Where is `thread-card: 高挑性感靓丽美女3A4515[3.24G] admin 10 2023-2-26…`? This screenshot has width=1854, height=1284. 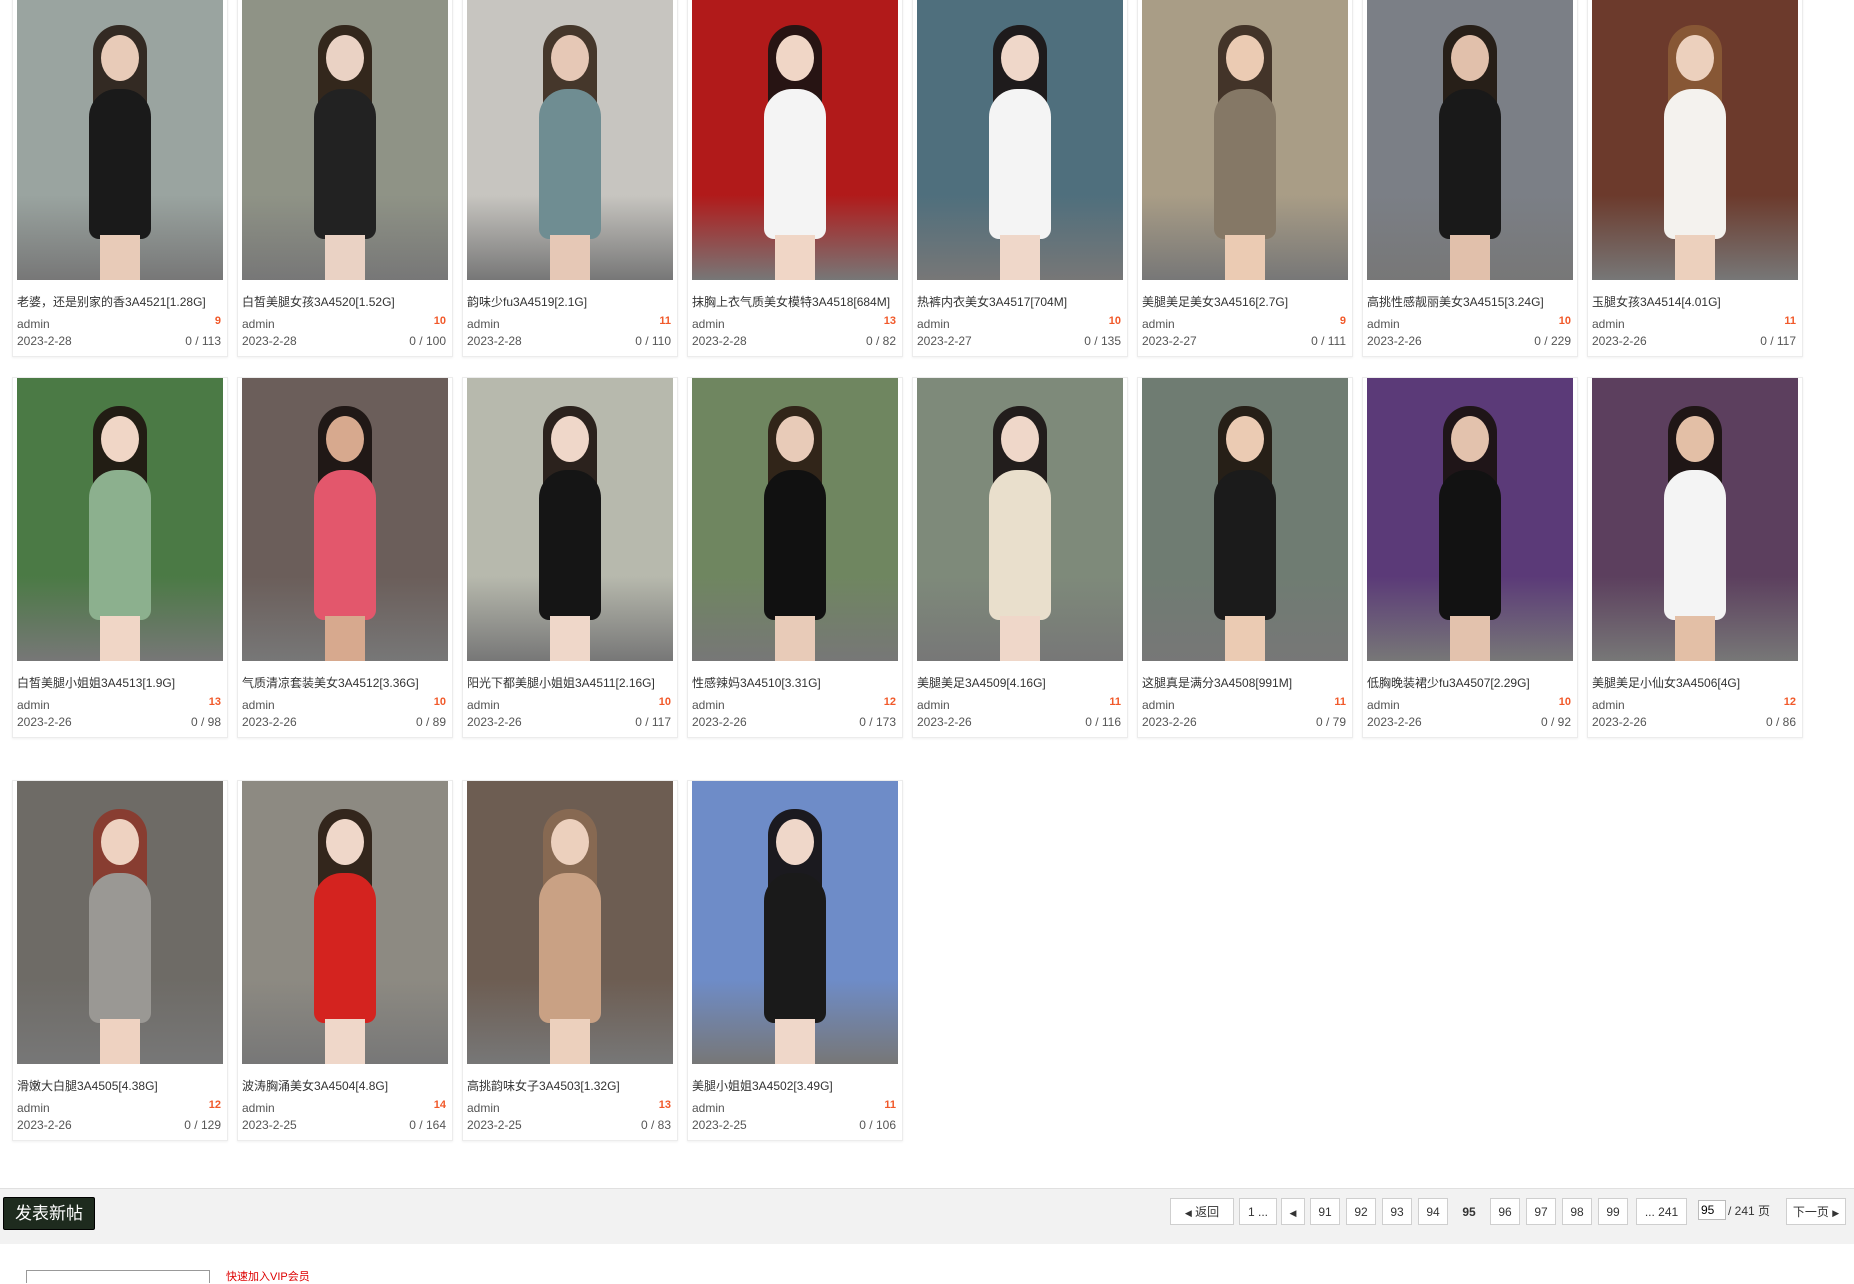 thread-card: 高挑性感靓丽美女3A4515[3.24G] admin 10 2023-2-26… is located at coordinates (1470, 178).